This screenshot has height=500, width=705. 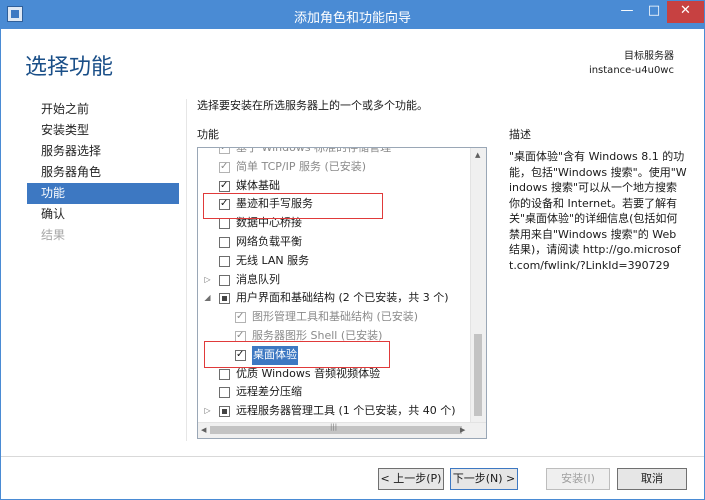 What do you see at coordinates (342, 298) in the screenshot?
I see `feature-label: 用户界面和基础结构 (2 个已安装，共 3 个)` at bounding box center [342, 298].